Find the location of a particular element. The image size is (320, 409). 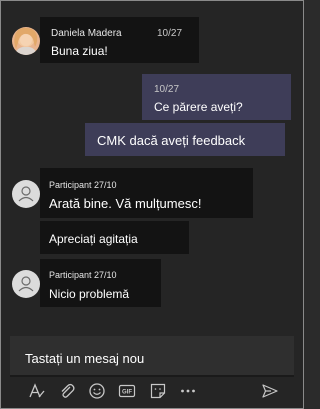

avatar-photo-icon is located at coordinates (26, 41).